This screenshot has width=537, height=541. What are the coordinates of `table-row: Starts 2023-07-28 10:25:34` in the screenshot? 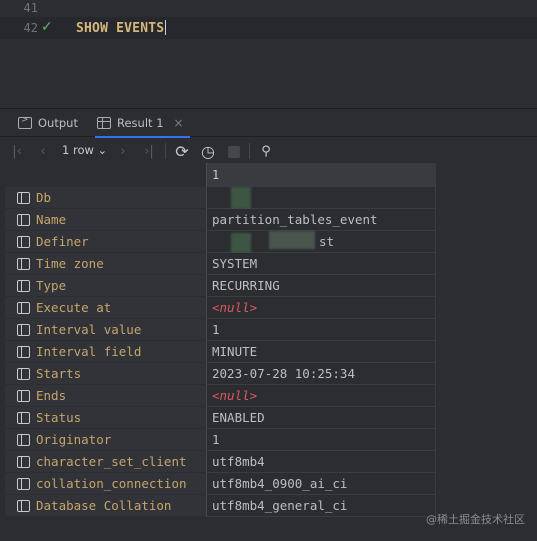 It's located at (220, 374).